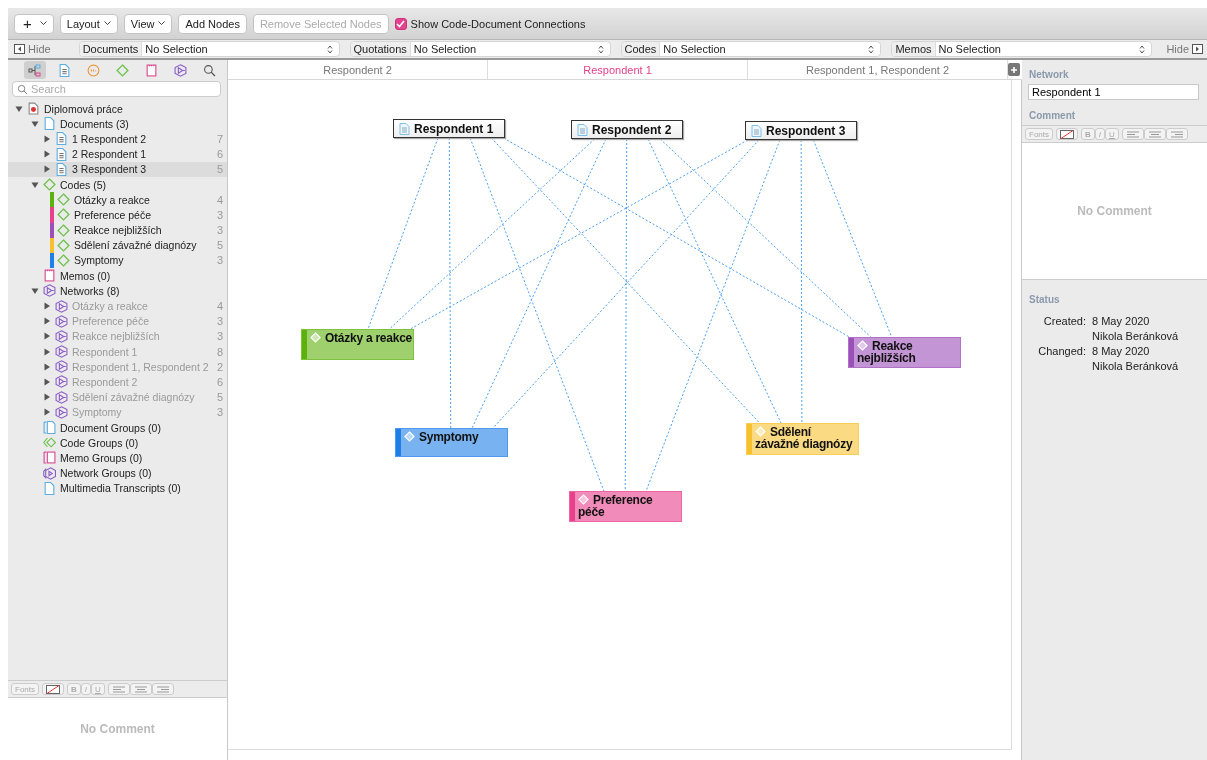  Describe the element at coordinates (88, 23) in the screenshot. I see `menu-button: Layout` at that location.